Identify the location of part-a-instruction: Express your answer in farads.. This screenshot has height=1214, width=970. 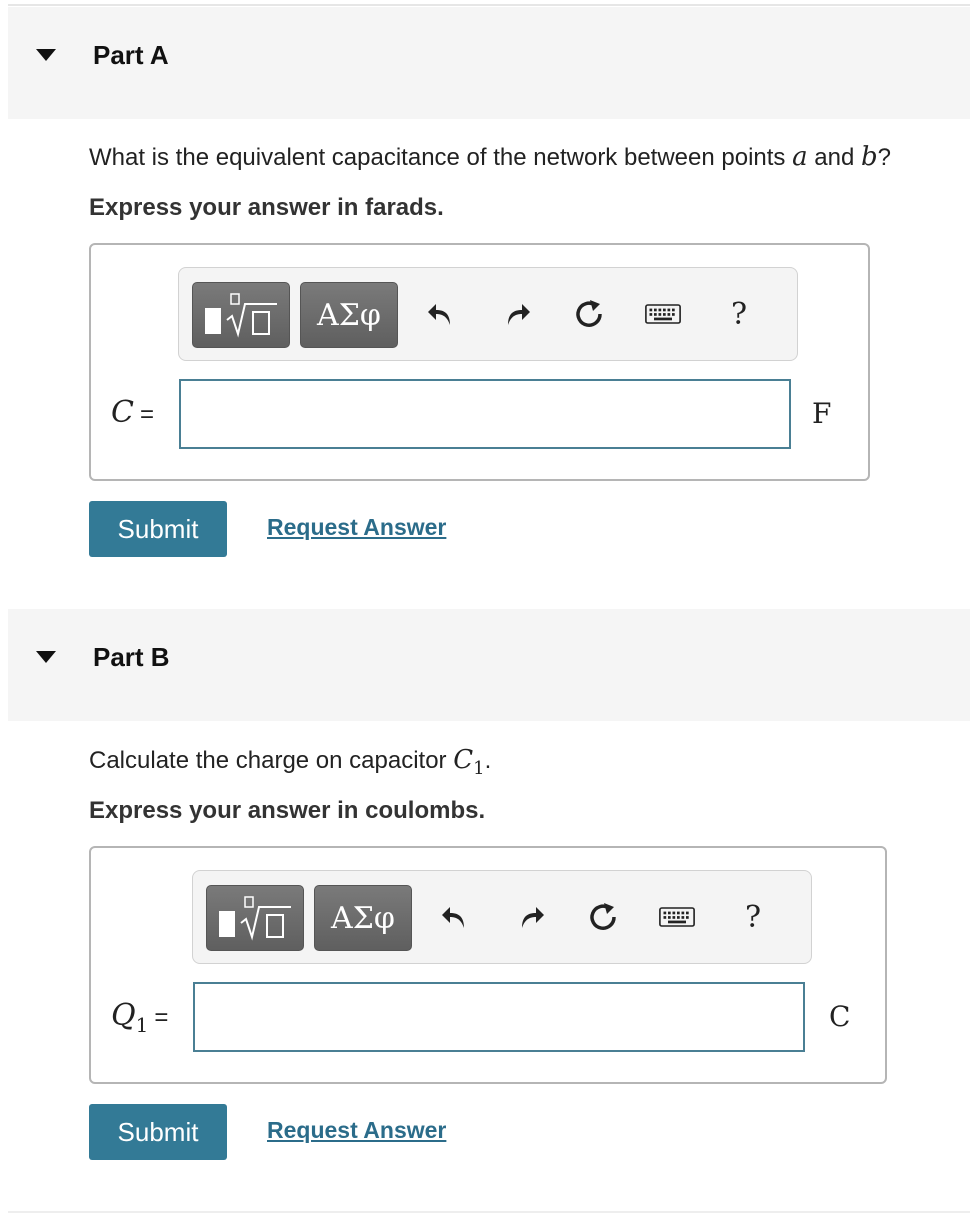
(266, 207).